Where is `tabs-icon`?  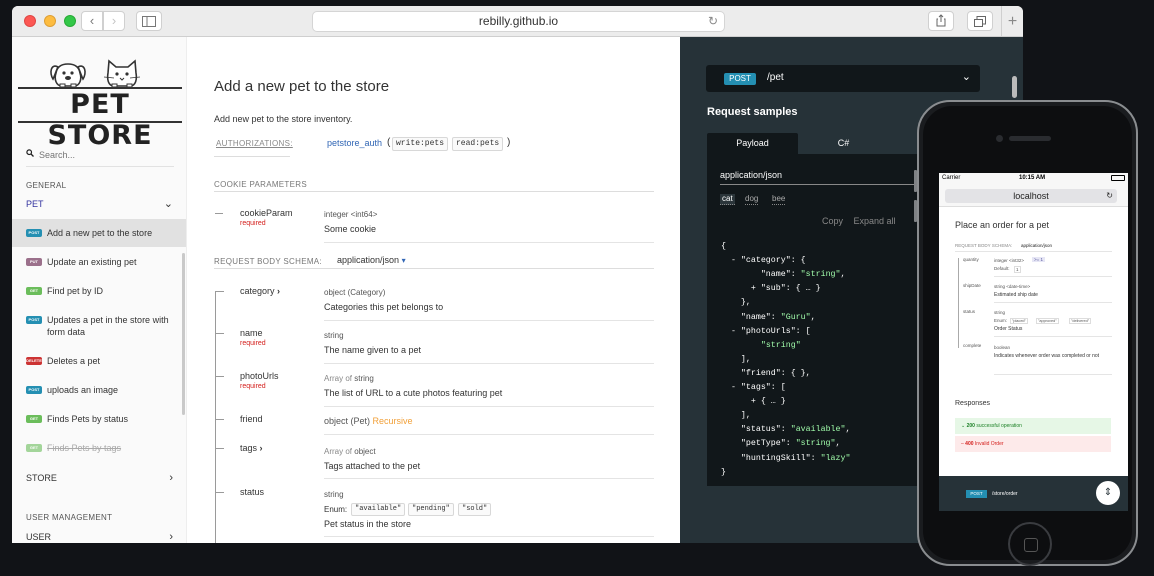 tabs-icon is located at coordinates (980, 21).